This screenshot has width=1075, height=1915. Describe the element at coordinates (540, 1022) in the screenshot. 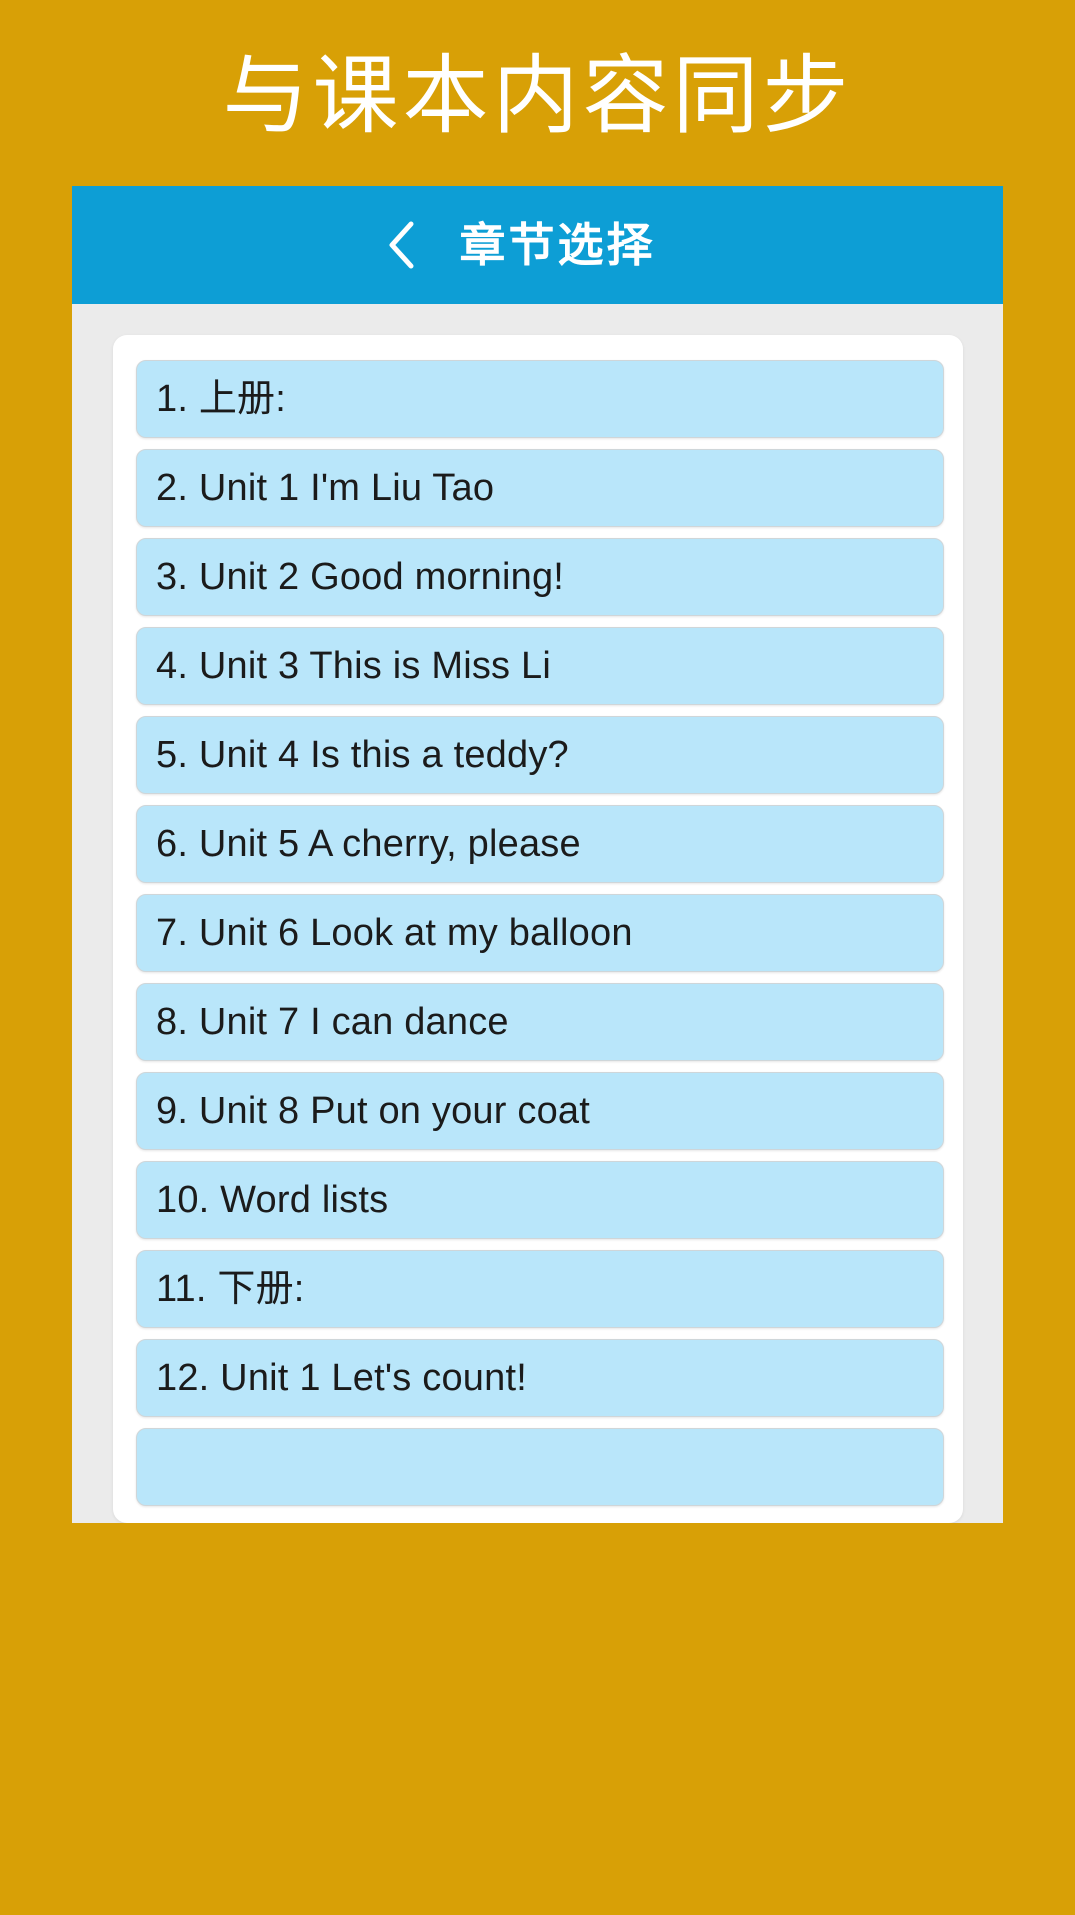

I see `list-item: 8. Unit 7 I can dance` at that location.